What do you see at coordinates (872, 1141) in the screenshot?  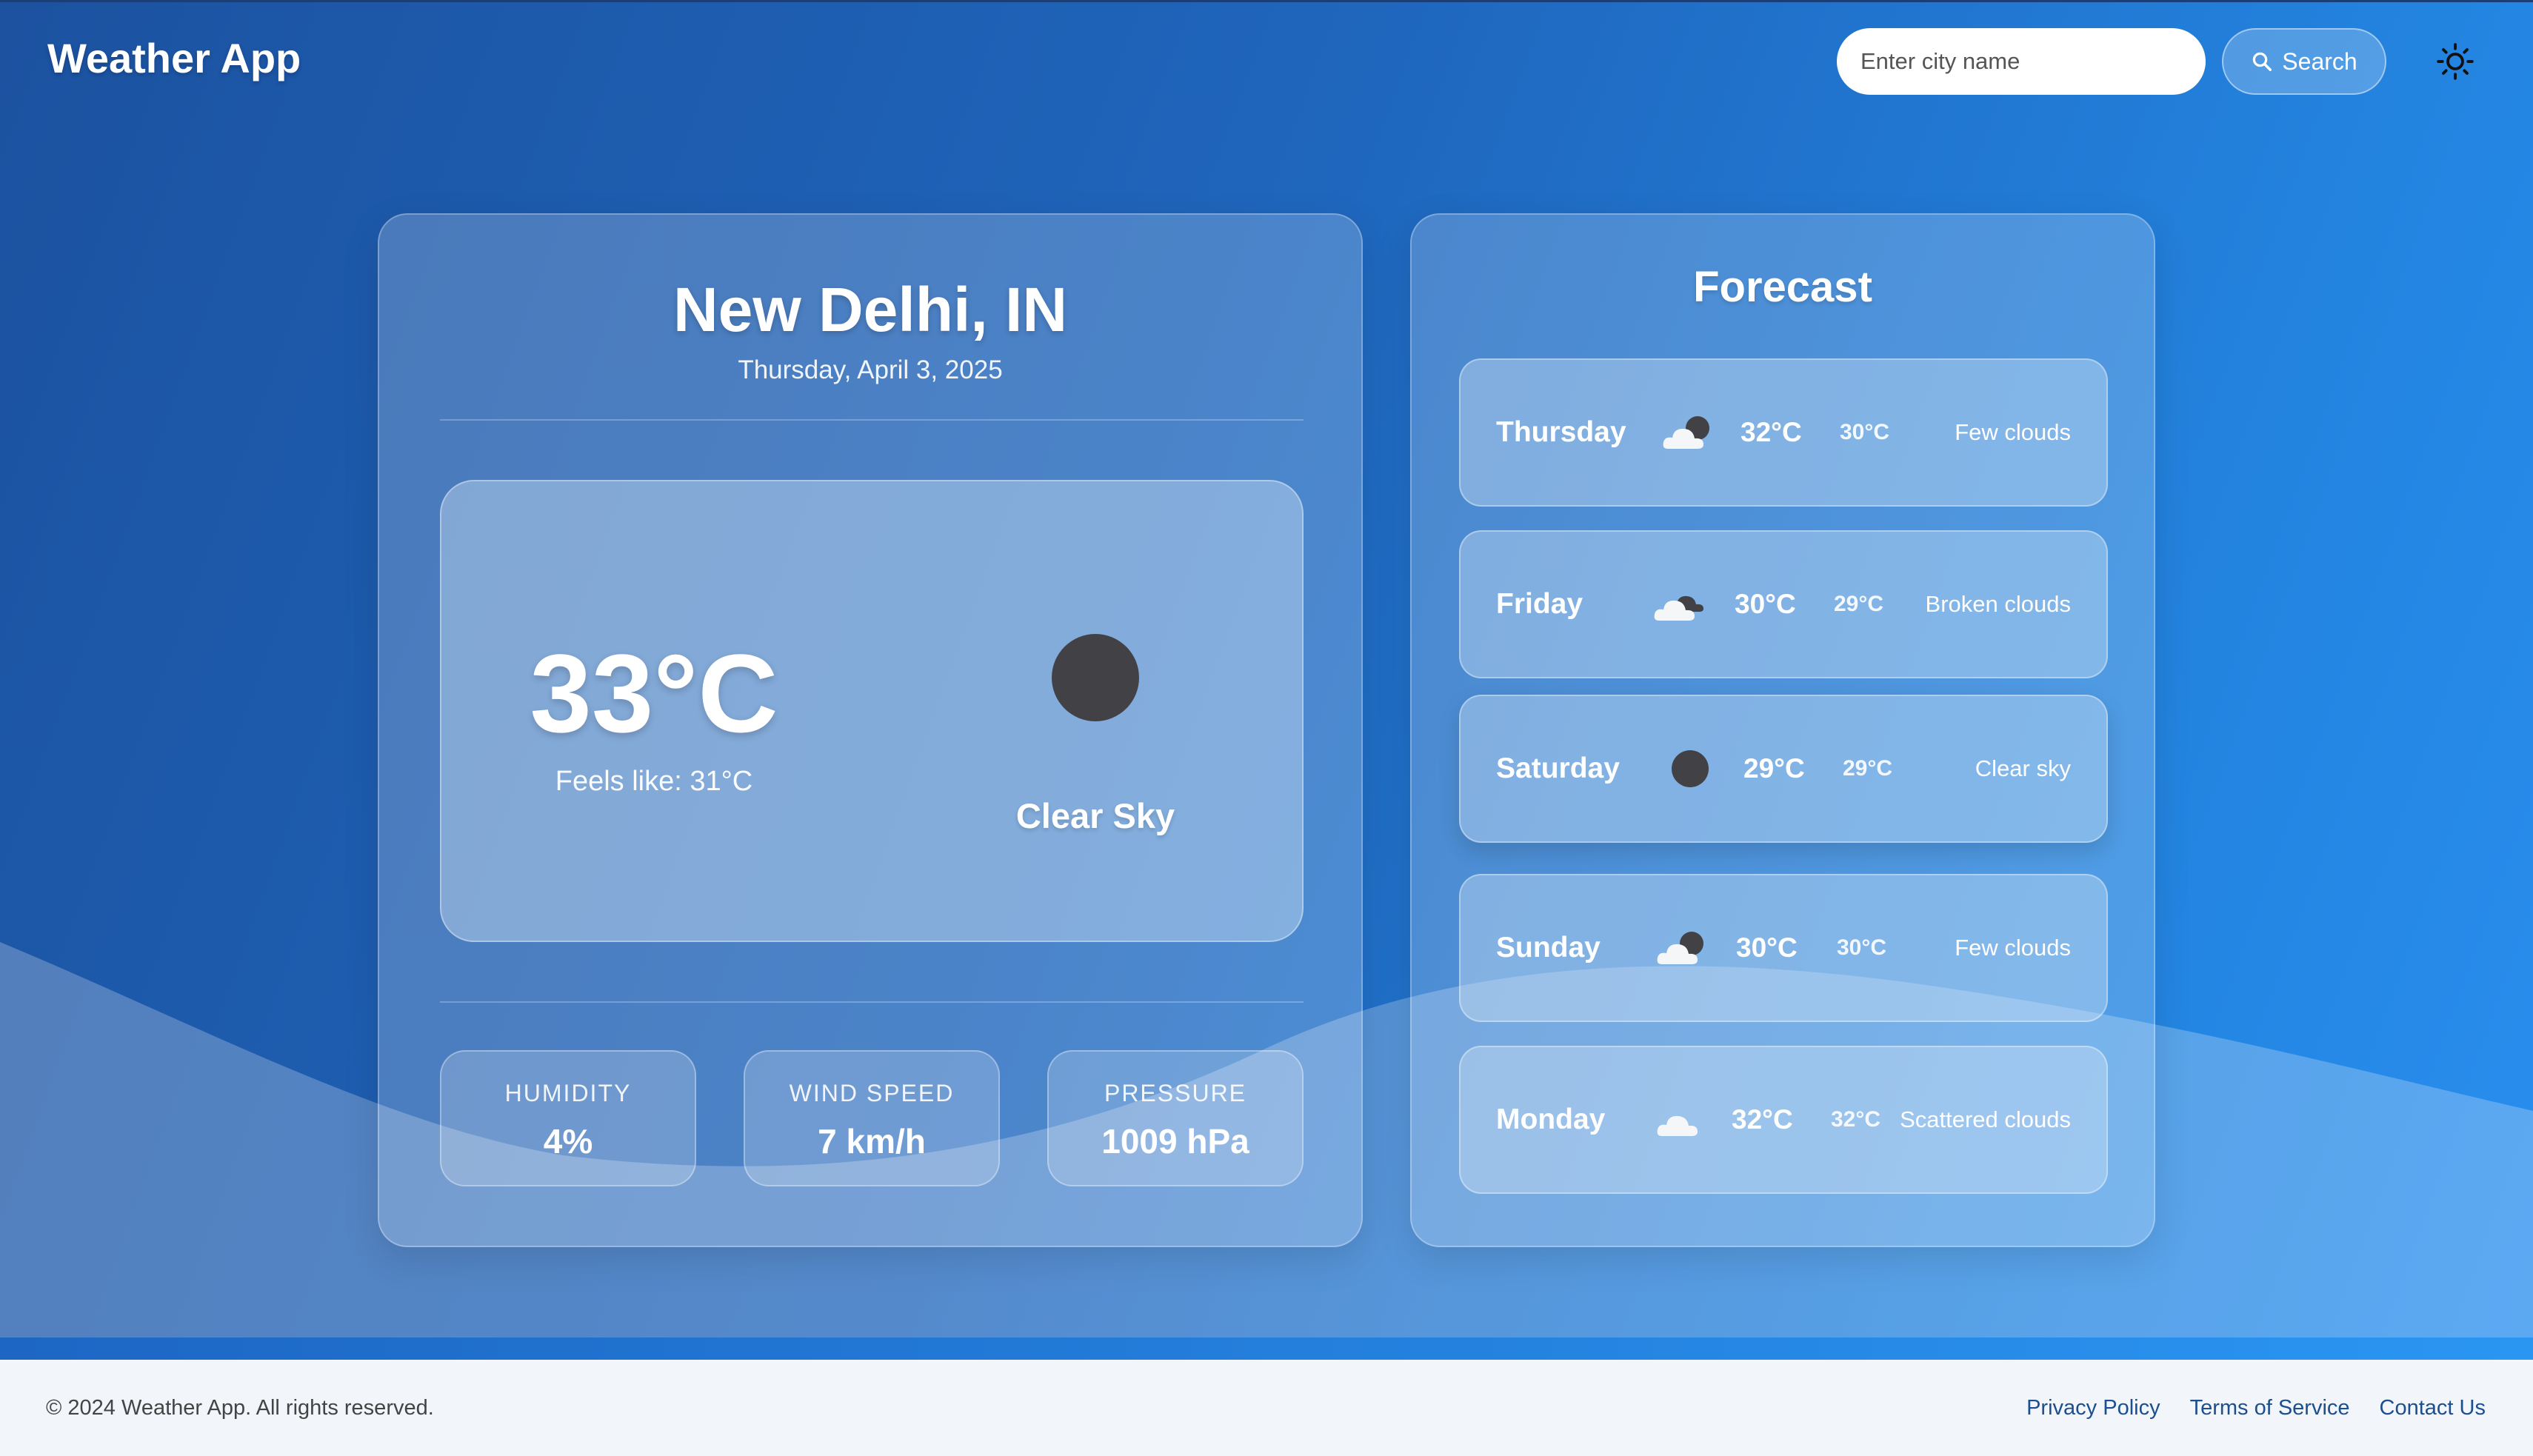 I see `stat-value: 7 km/h` at bounding box center [872, 1141].